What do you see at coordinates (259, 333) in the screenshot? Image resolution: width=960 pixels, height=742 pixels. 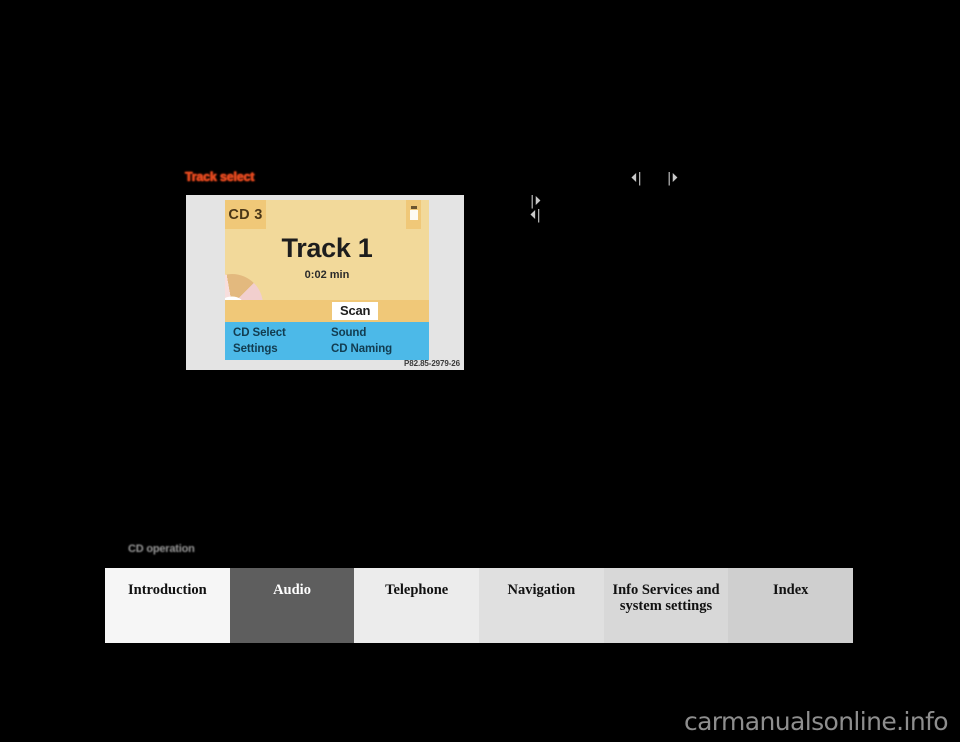 I see `menu-item-cd-select: CD Select` at bounding box center [259, 333].